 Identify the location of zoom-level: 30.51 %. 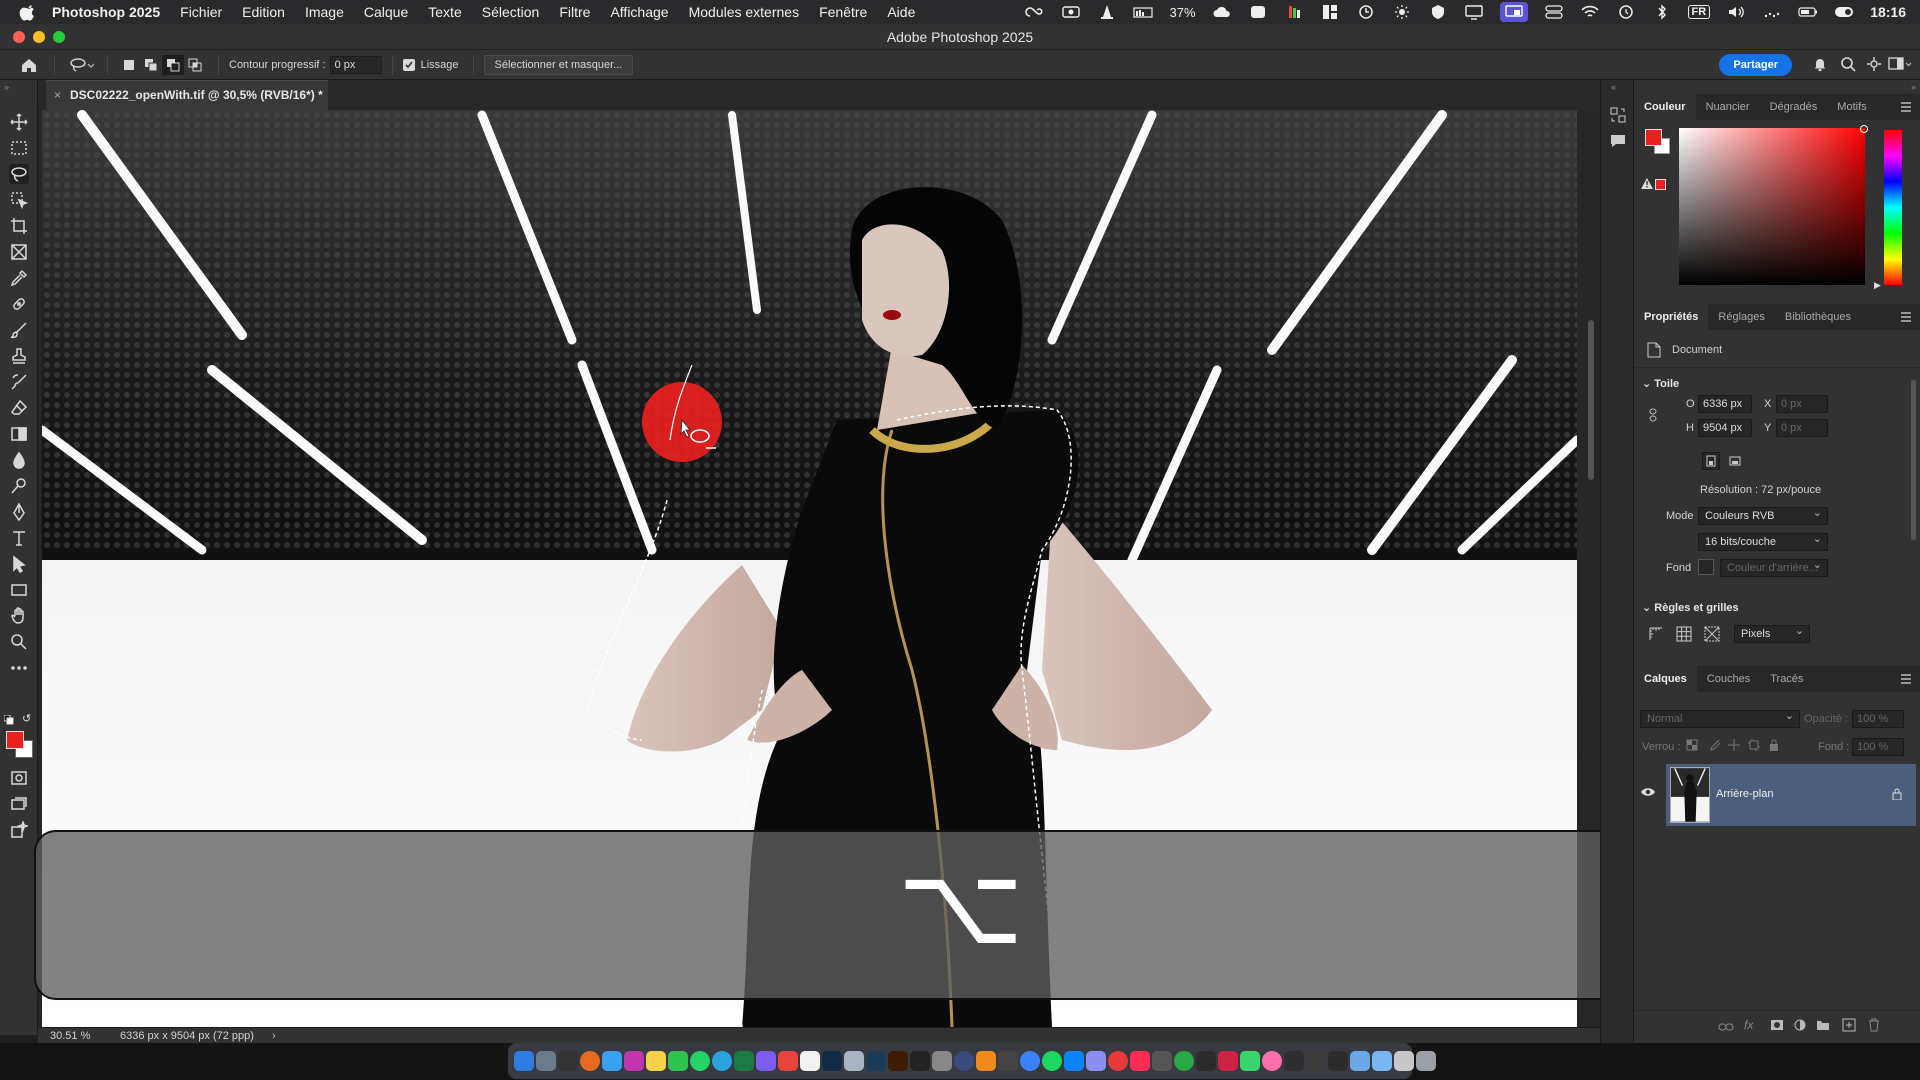
(80, 1036).